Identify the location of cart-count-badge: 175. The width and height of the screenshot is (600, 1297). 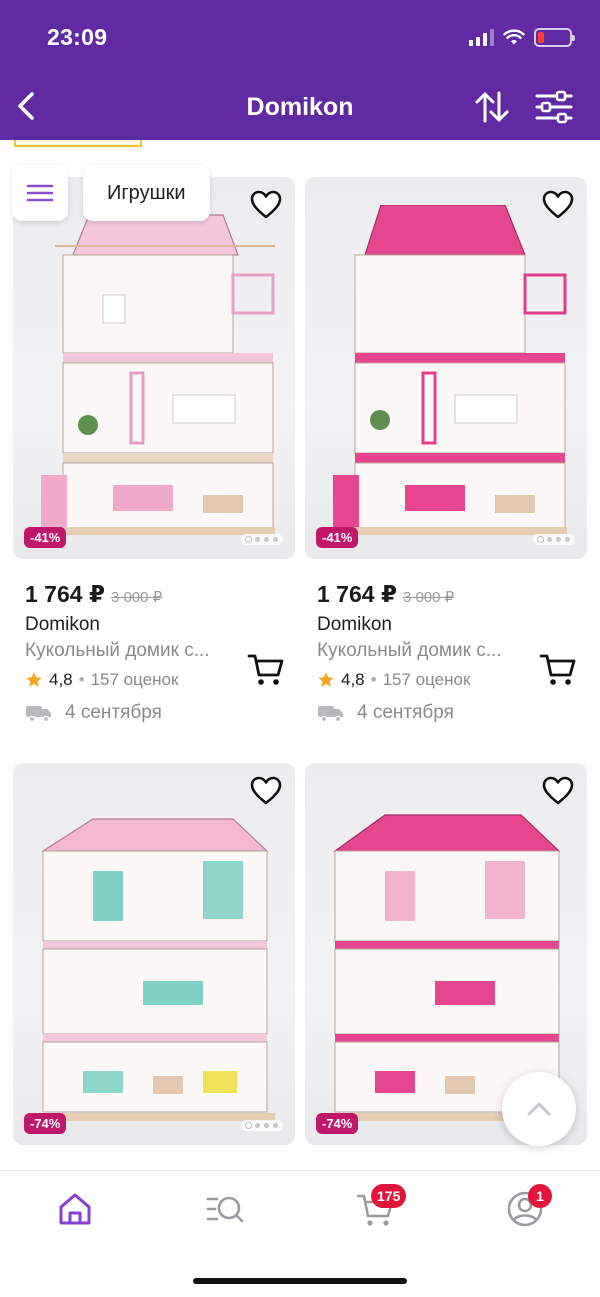
(389, 1196).